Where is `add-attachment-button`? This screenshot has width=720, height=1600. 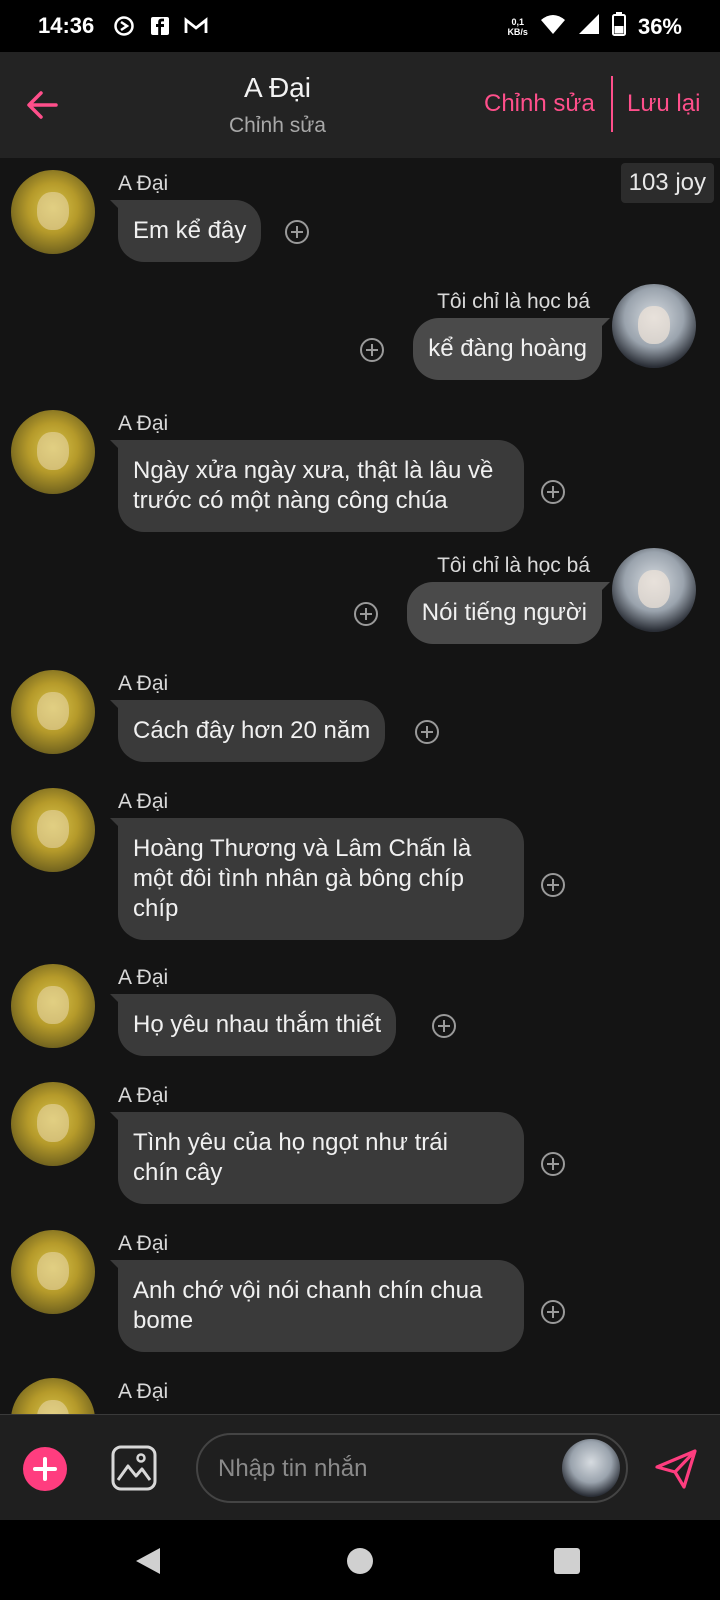 add-attachment-button is located at coordinates (45, 1469).